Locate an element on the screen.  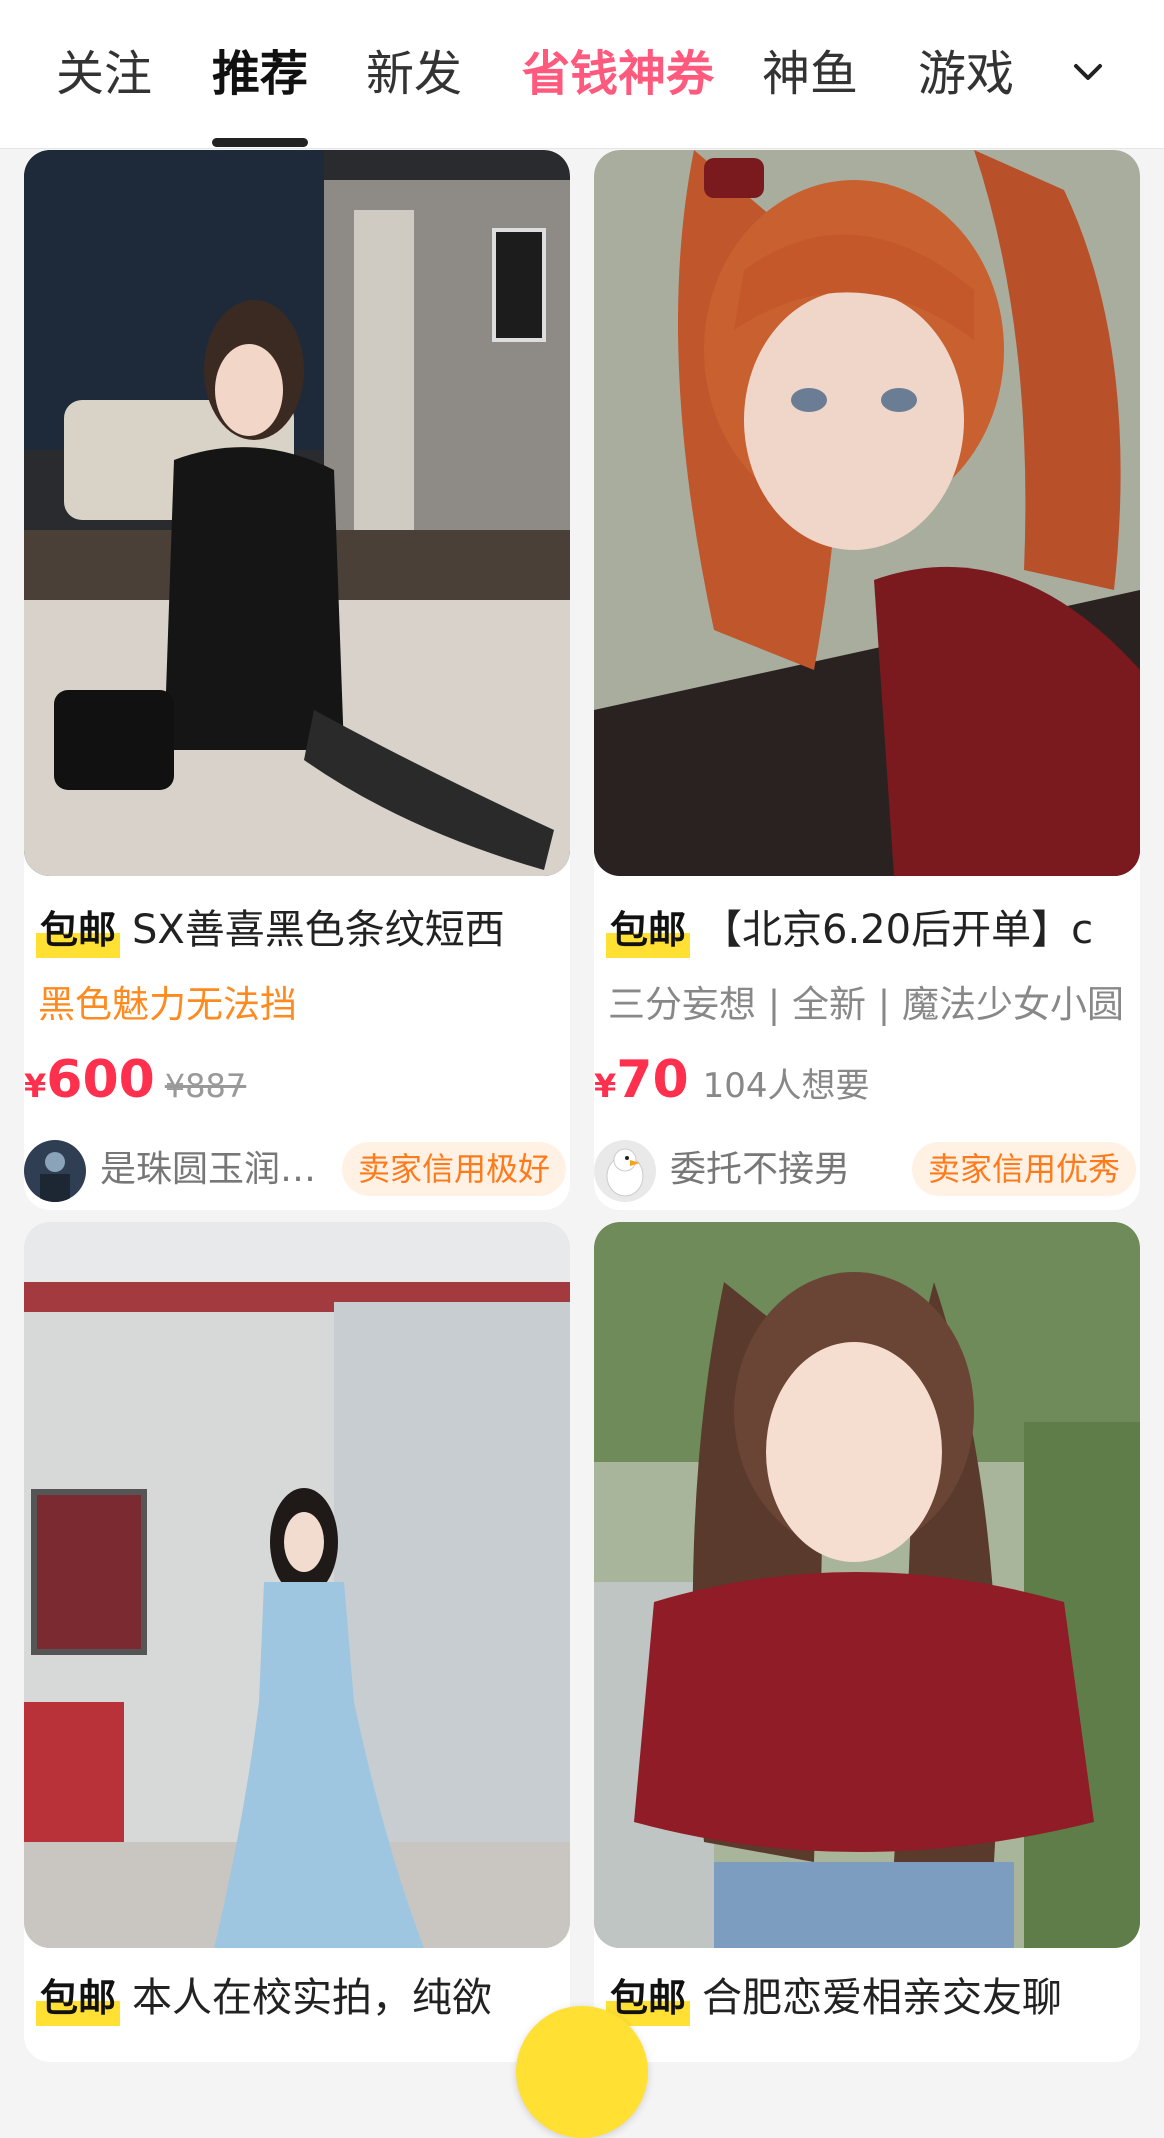
product-title-row: 包邮 SX善喜黑色条纹短西 is located at coordinates (301, 930).